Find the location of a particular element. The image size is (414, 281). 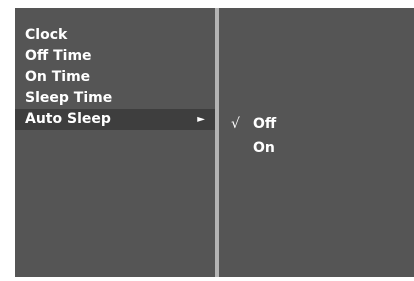

menu-item-auto-sleep: Auto Sleep ► is located at coordinates (115, 119).